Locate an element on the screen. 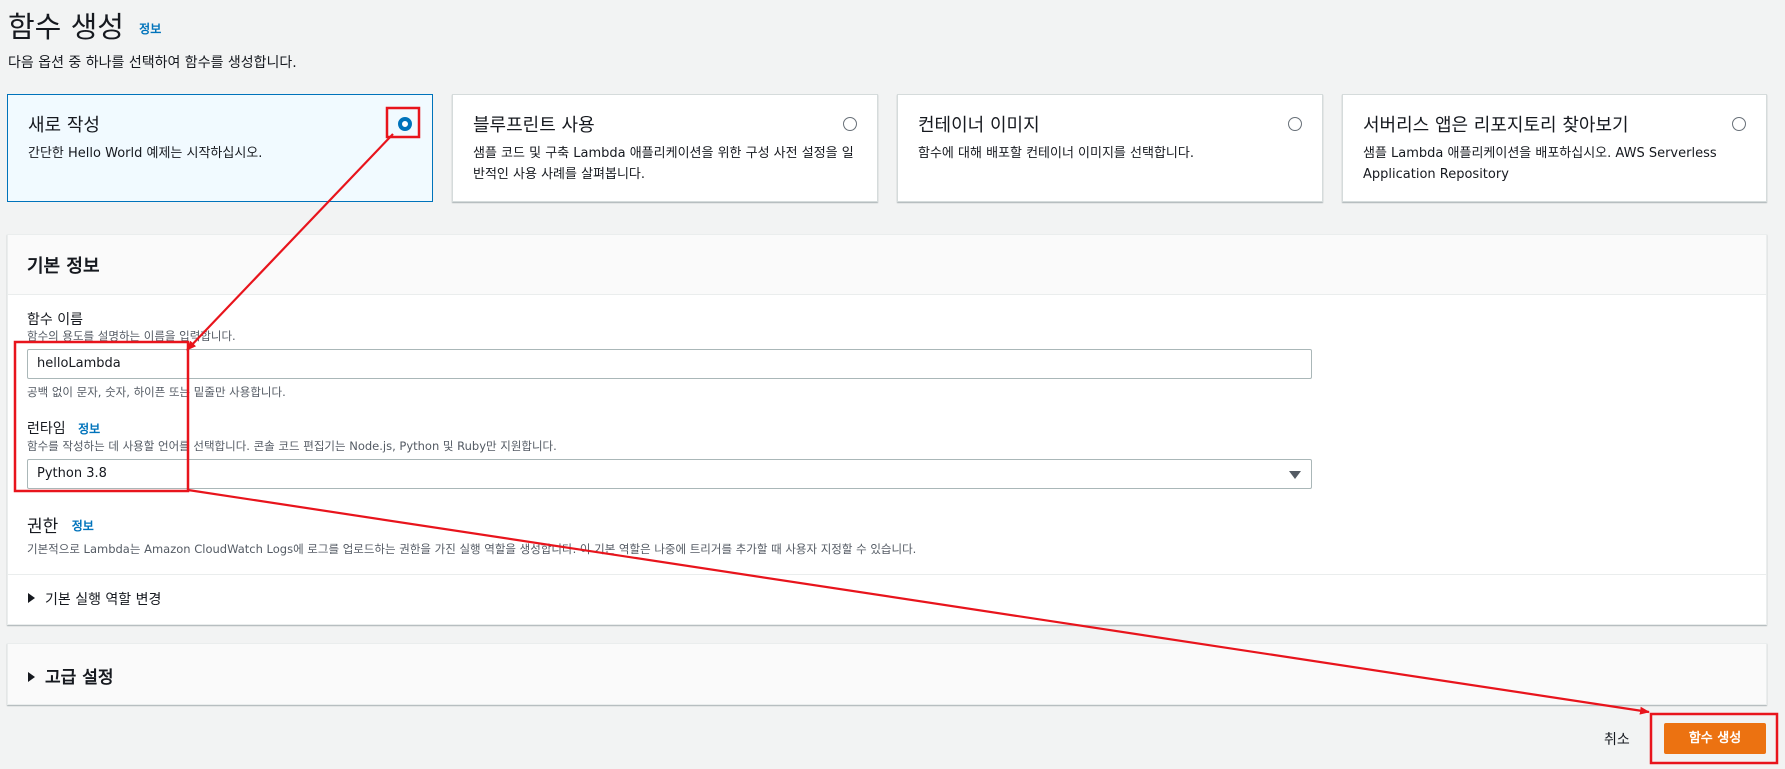 Image resolution: width=1785 pixels, height=769 pixels. divider is located at coordinates (887, 574).